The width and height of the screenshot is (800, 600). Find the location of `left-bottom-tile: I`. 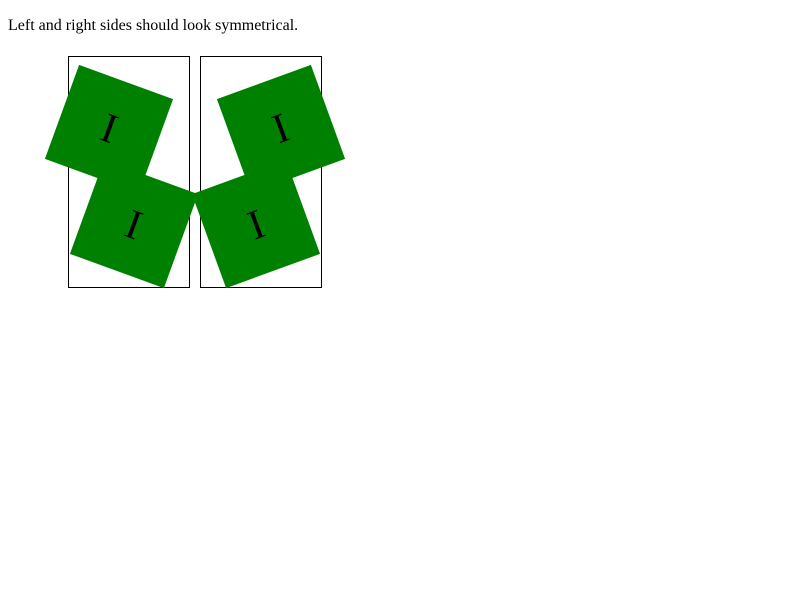

left-bottom-tile: I is located at coordinates (134, 224).